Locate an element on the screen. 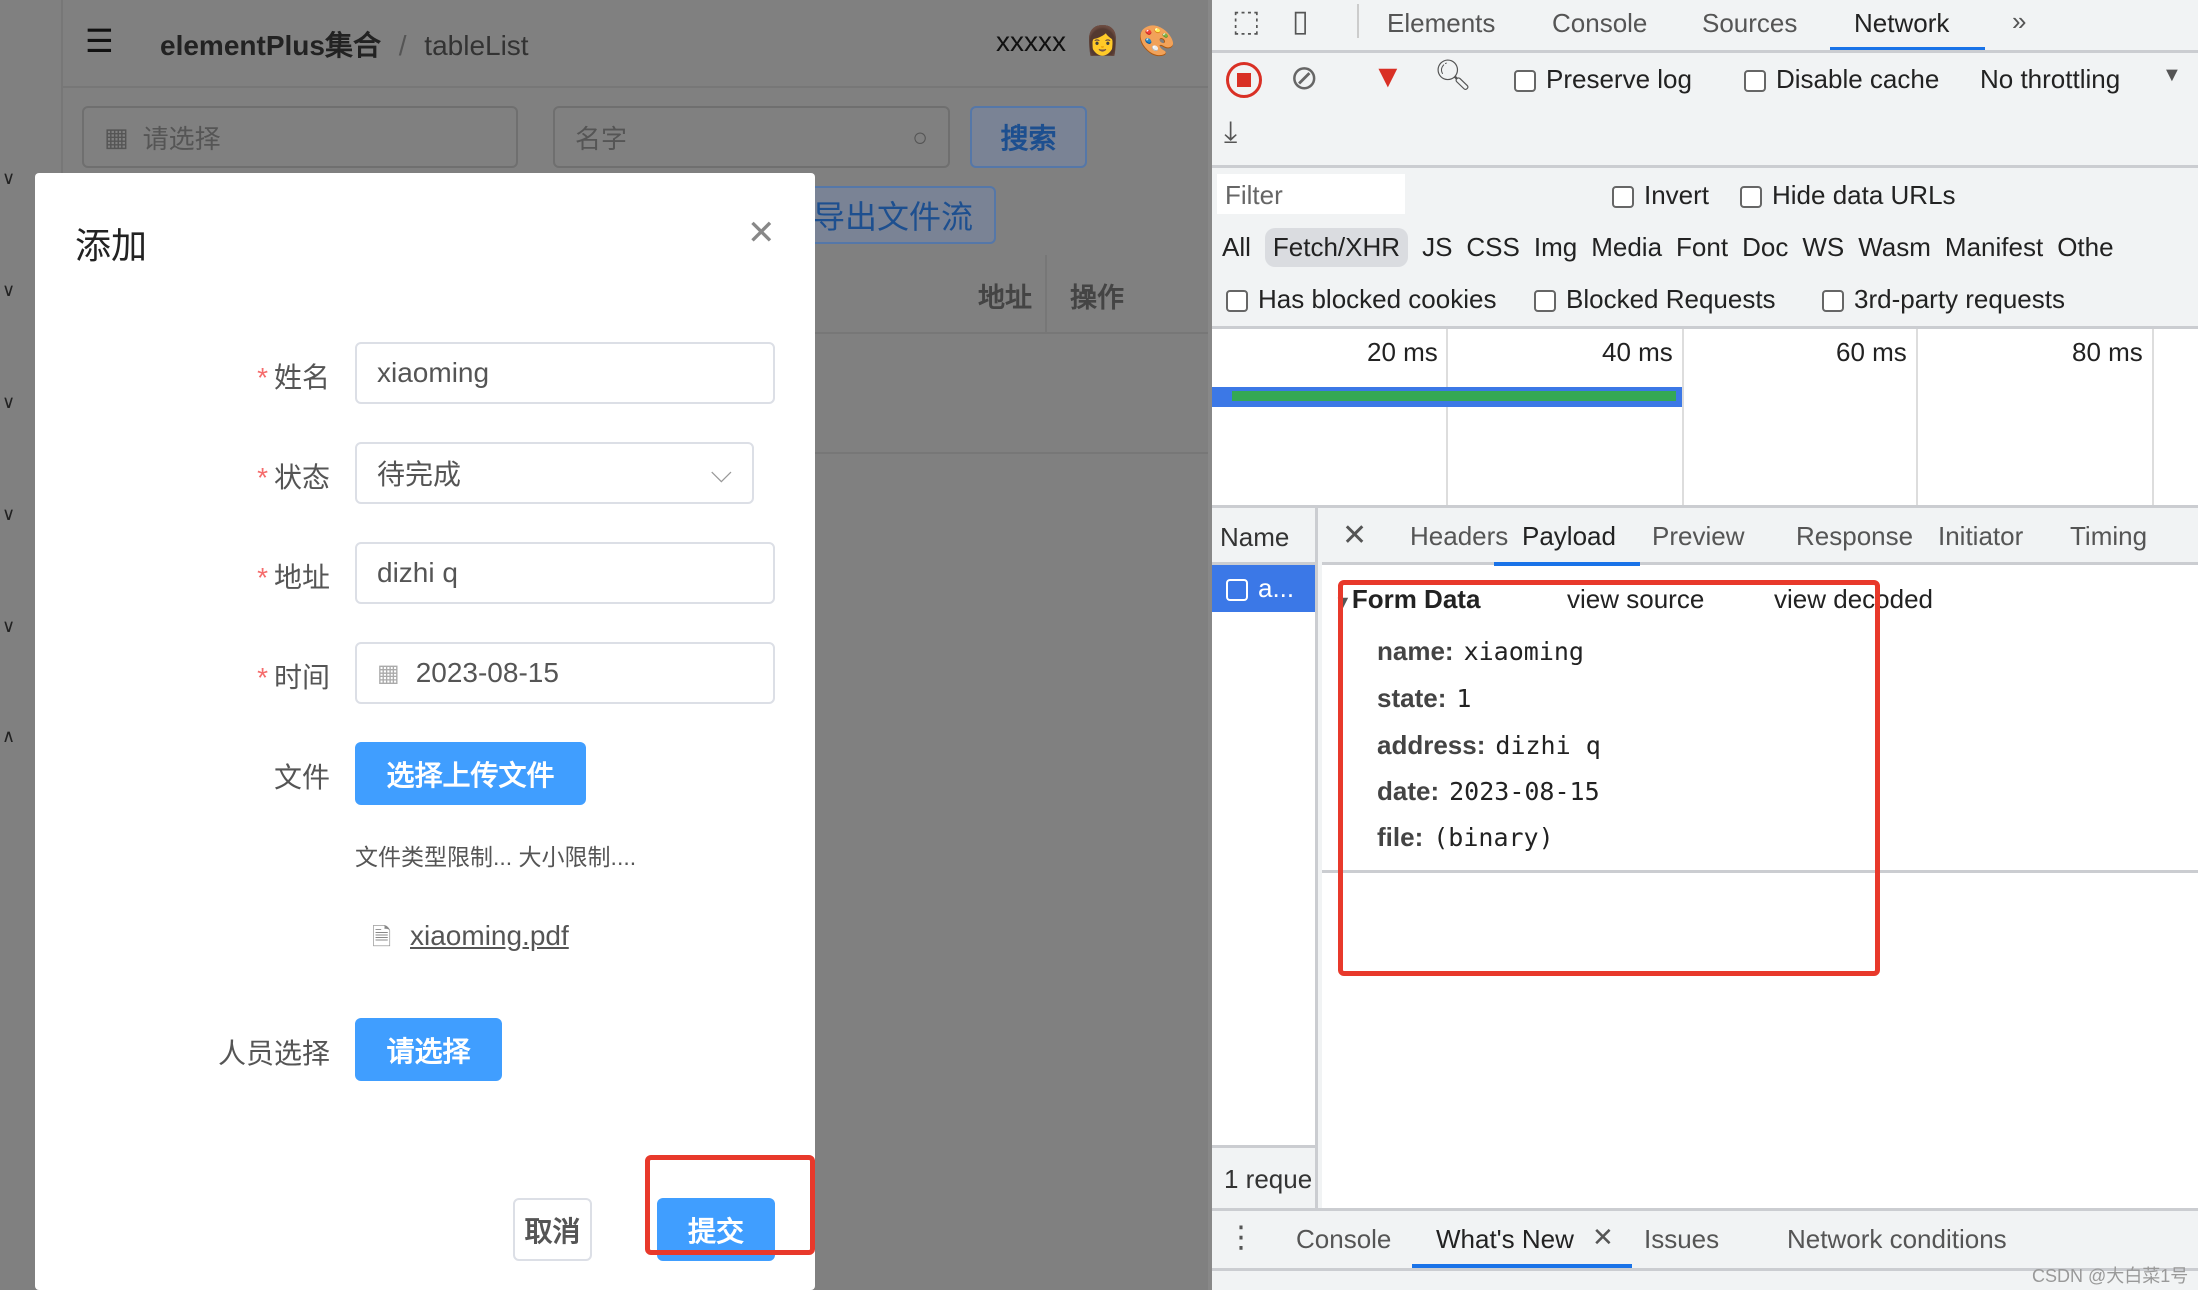 This screenshot has width=2198, height=1290. dialog-title: 添加 is located at coordinates (111, 245).